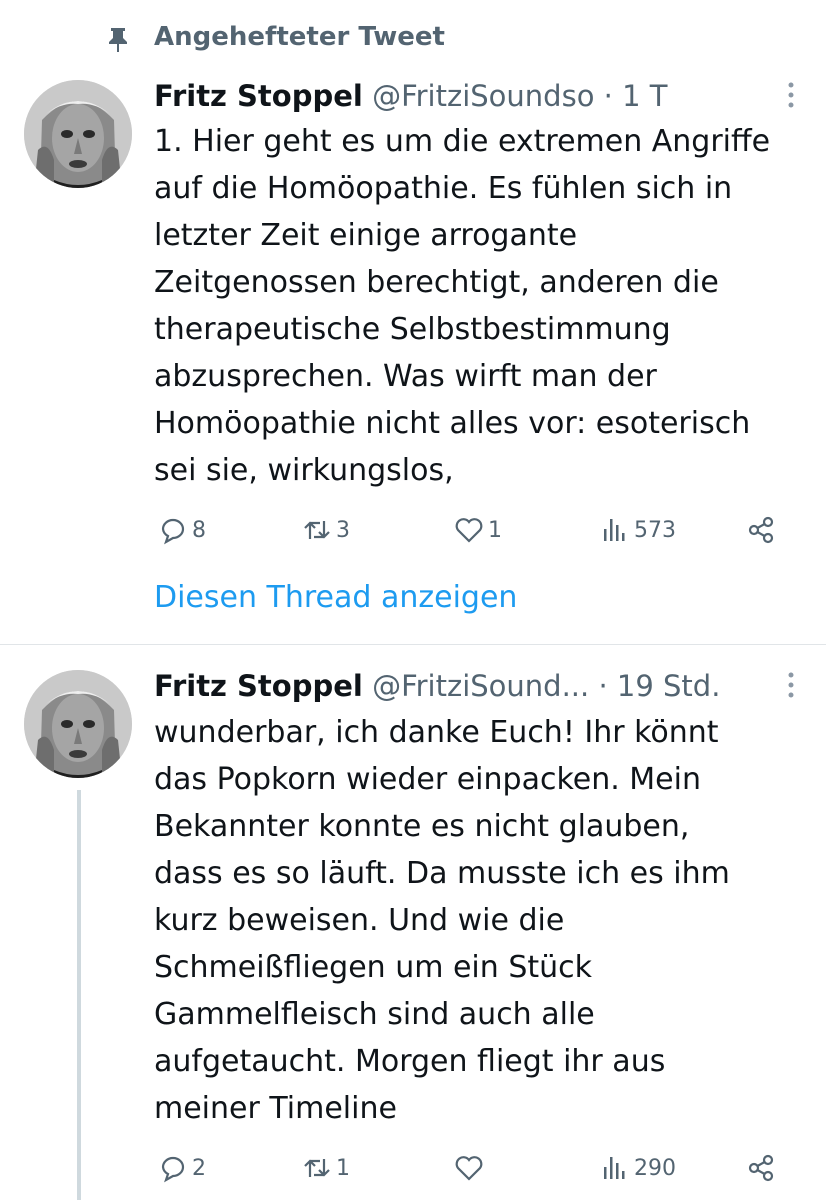 The image size is (826, 1200). I want to click on reply-count: 8, so click(199, 530).